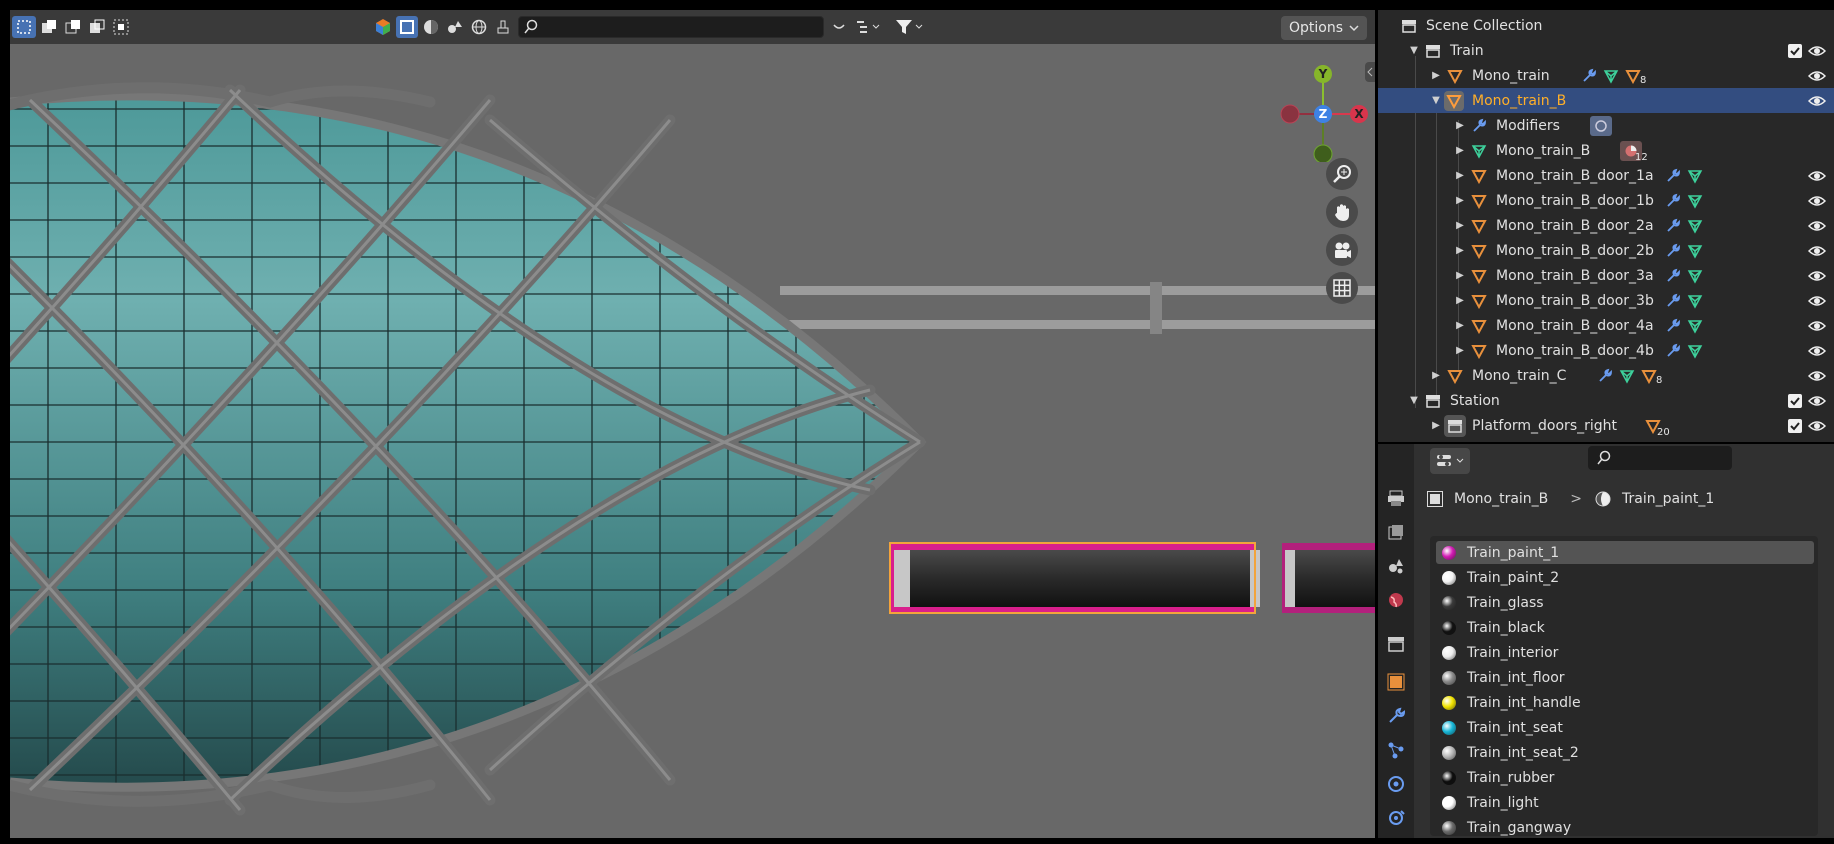 Image resolution: width=1834 pixels, height=844 pixels. What do you see at coordinates (407, 27) in the screenshot?
I see `solid-shading-icon` at bounding box center [407, 27].